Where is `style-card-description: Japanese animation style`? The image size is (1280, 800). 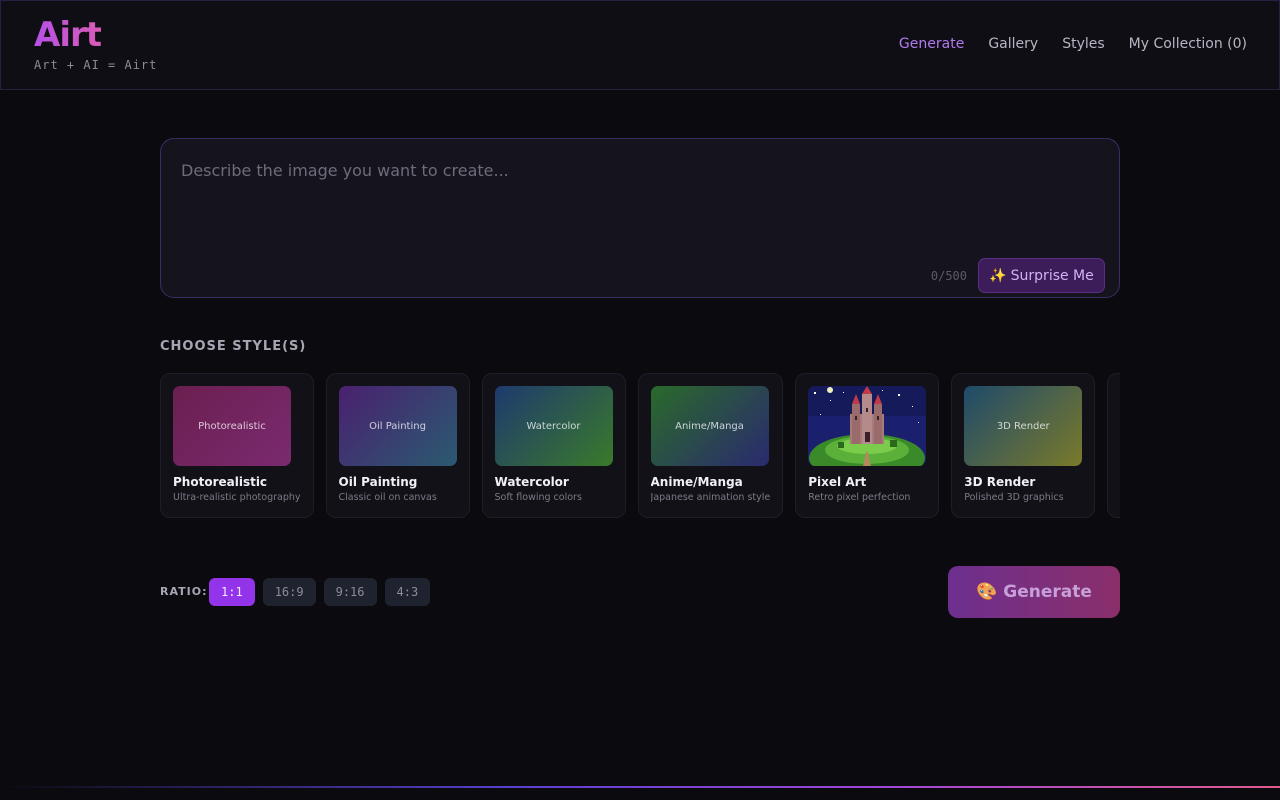 style-card-description: Japanese animation style is located at coordinates (710, 497).